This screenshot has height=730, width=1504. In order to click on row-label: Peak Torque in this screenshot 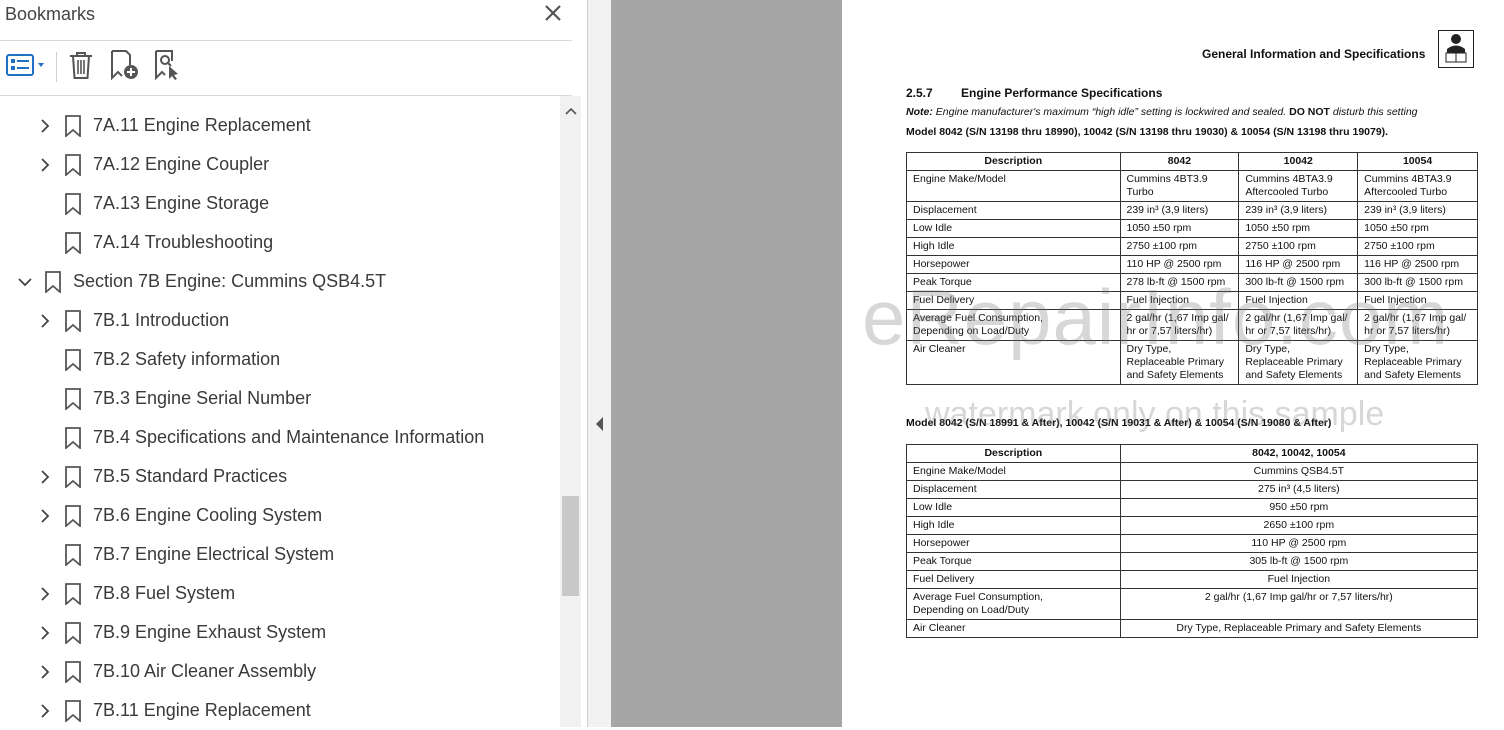, I will do `click(1013, 282)`.